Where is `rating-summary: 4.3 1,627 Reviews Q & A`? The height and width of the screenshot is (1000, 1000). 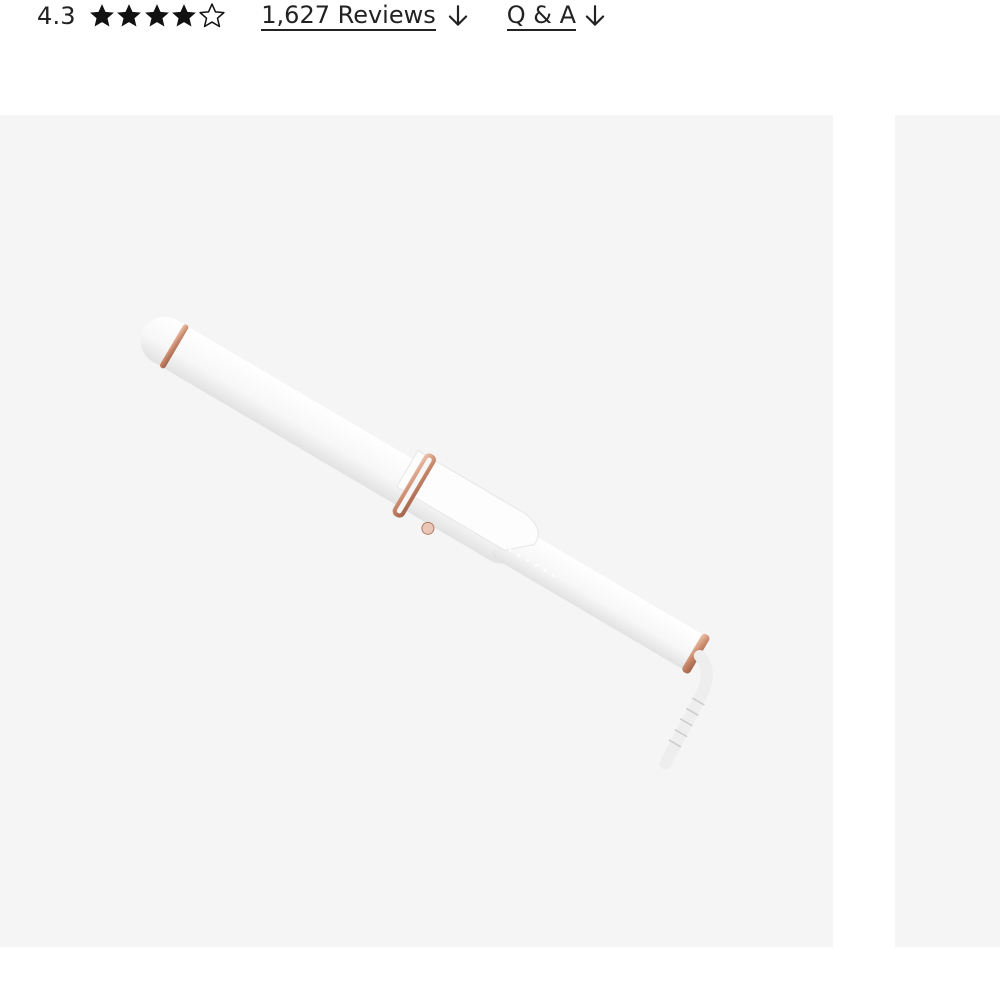
rating-summary: 4.3 1,627 Reviews Q & A is located at coordinates (322, 16).